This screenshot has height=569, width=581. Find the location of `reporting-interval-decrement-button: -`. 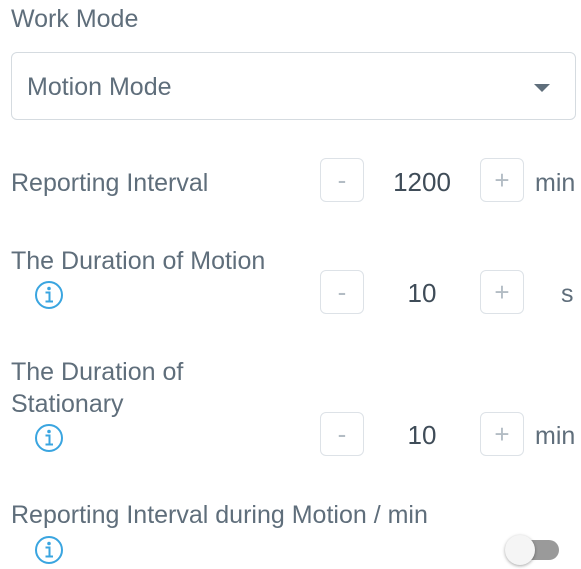

reporting-interval-decrement-button: - is located at coordinates (342, 180).